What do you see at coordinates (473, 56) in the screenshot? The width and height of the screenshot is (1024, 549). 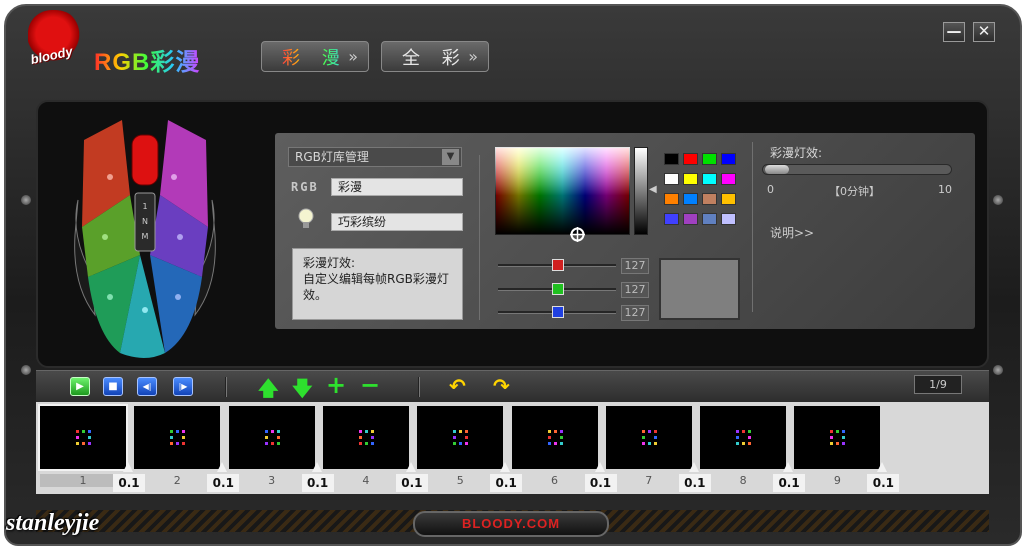 I see `chevron-right-icon: »` at bounding box center [473, 56].